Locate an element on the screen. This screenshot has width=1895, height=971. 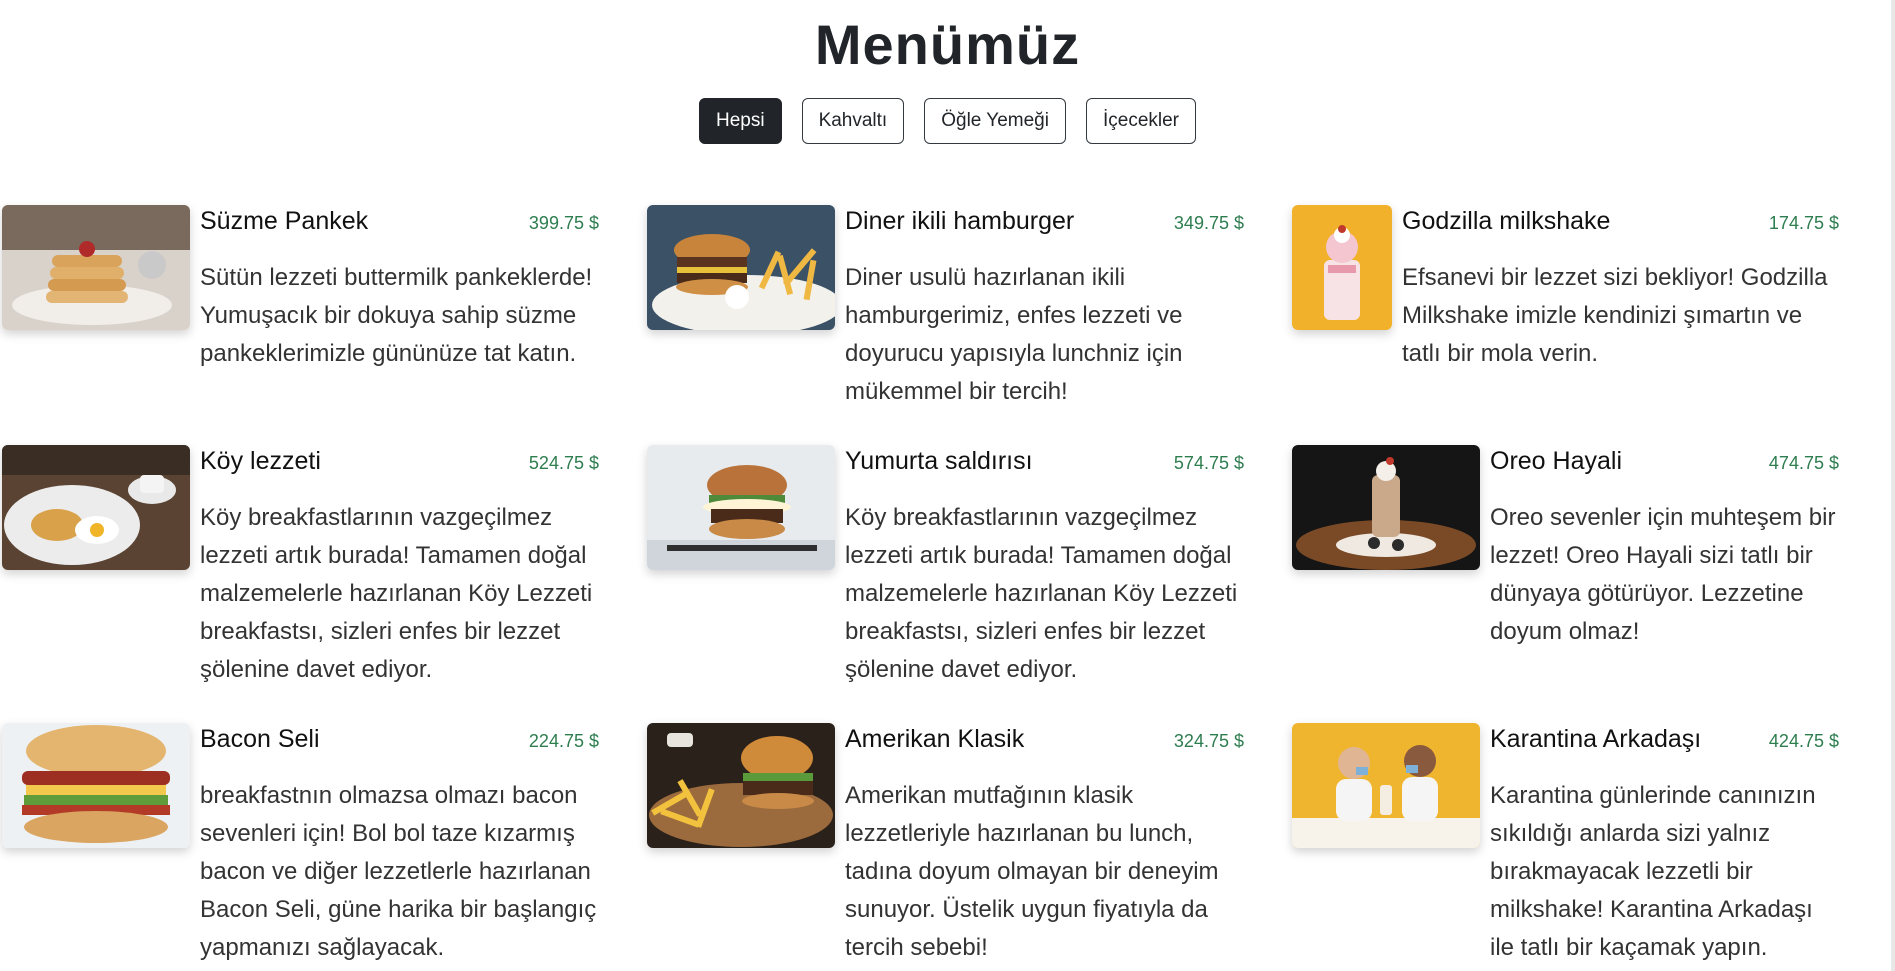
menu-item-header: Köy lezzeti 524.75 $ is located at coordinates (399, 466).